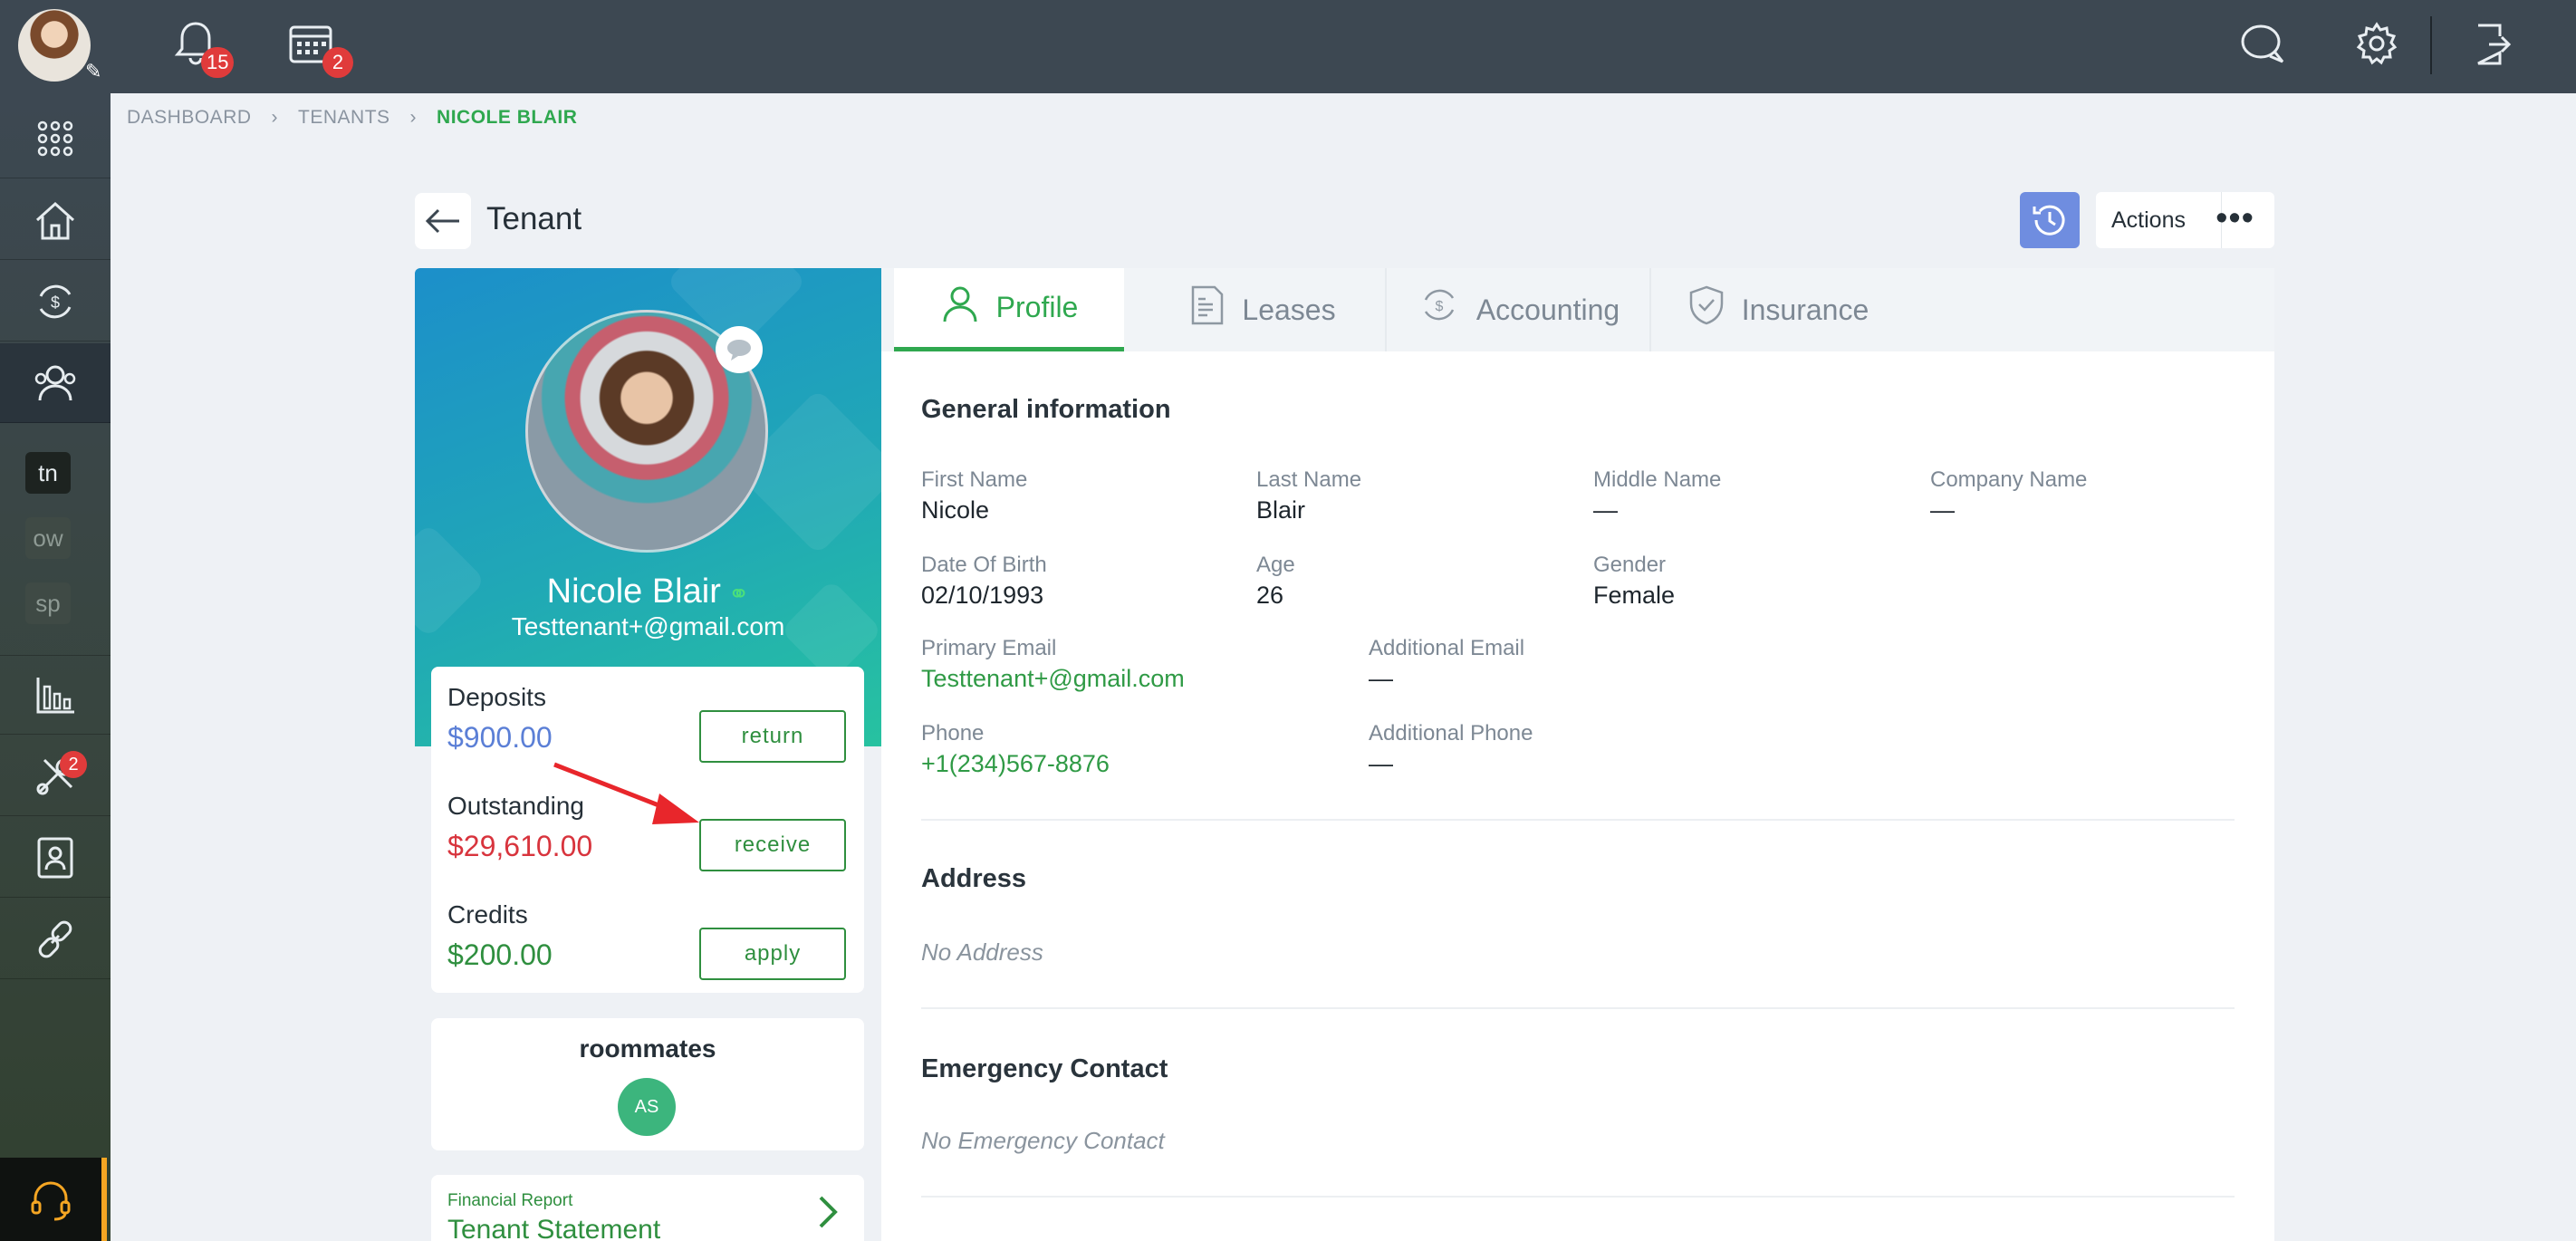 The image size is (2576, 1241). What do you see at coordinates (955, 510) in the screenshot?
I see `first-name-value: Nicole` at bounding box center [955, 510].